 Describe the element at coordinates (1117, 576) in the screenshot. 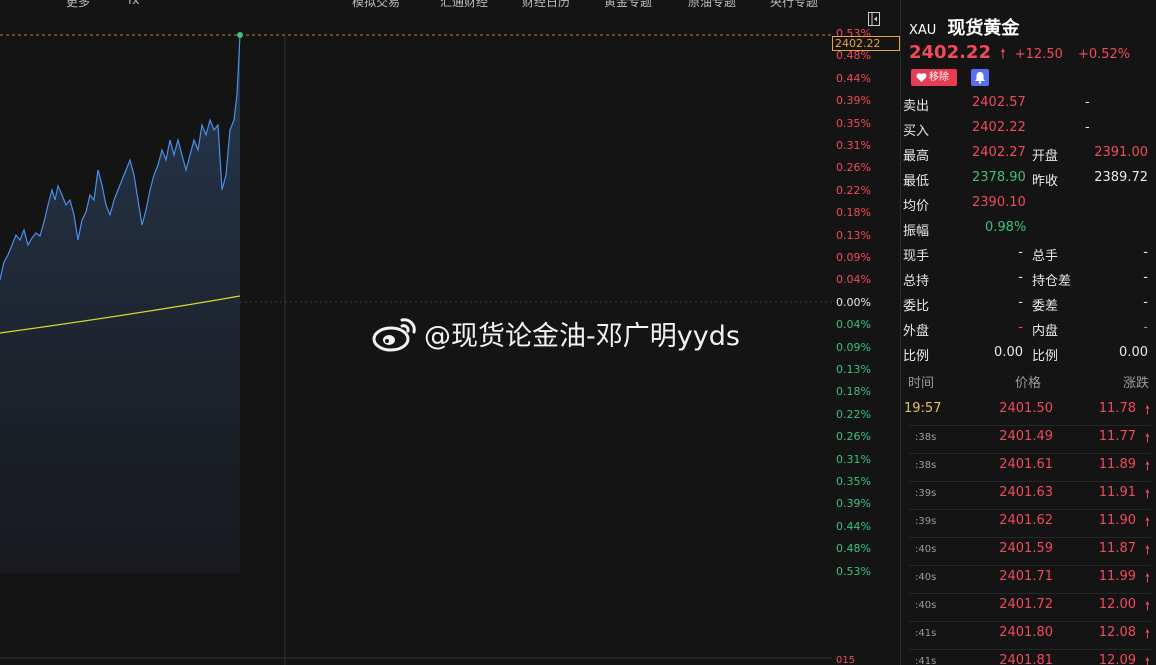

I see `tick-change: 11.99` at that location.